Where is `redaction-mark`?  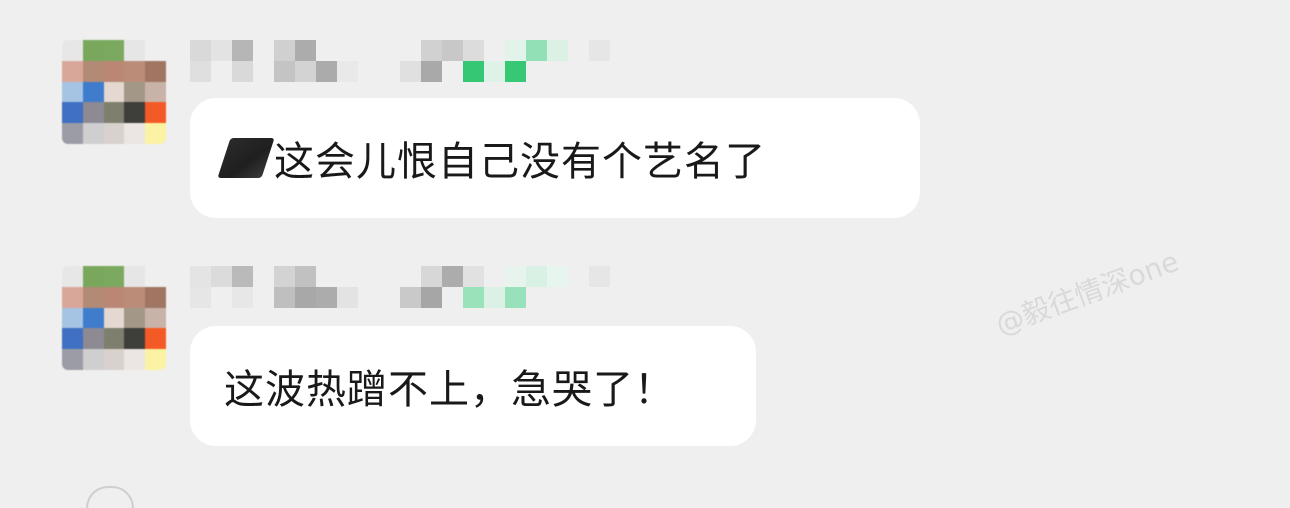 redaction-mark is located at coordinates (246, 158).